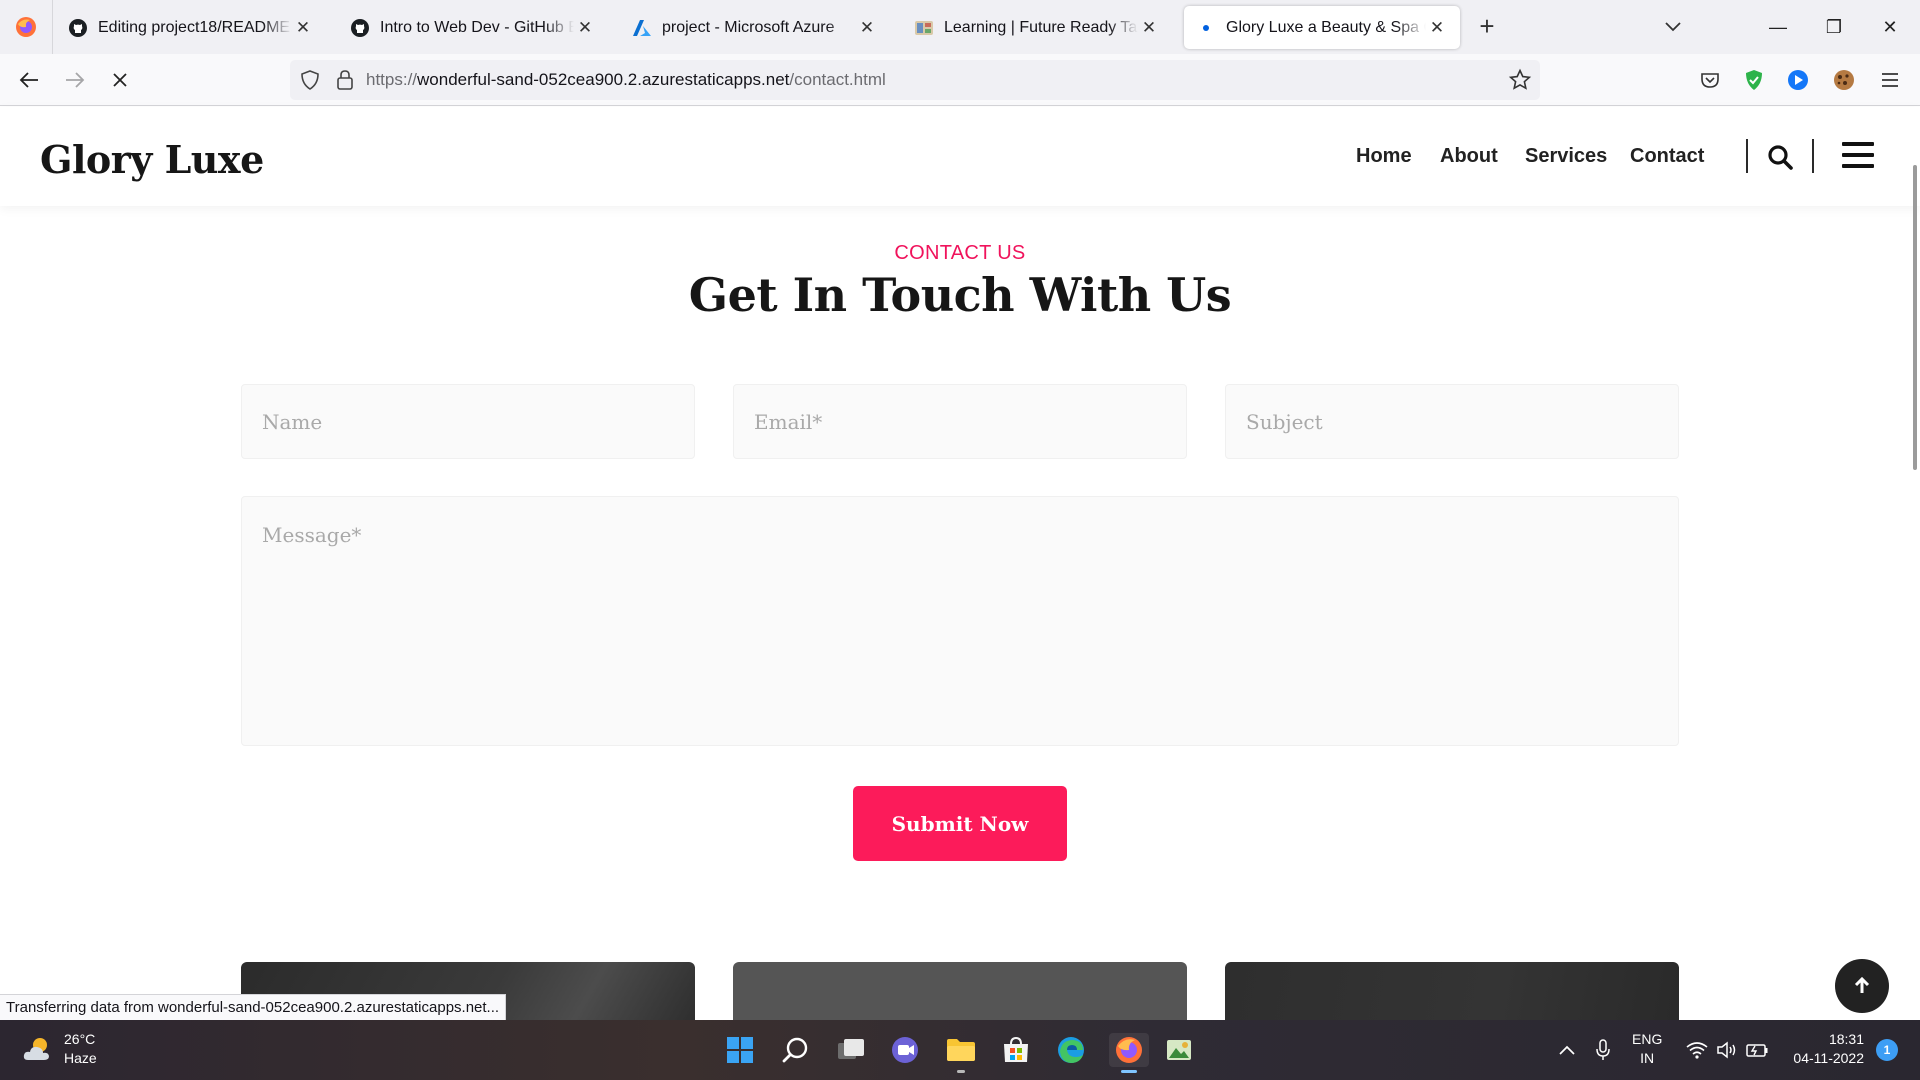 The width and height of the screenshot is (1920, 1080). What do you see at coordinates (795, 1050) in the screenshot?
I see `taskbar-search-button` at bounding box center [795, 1050].